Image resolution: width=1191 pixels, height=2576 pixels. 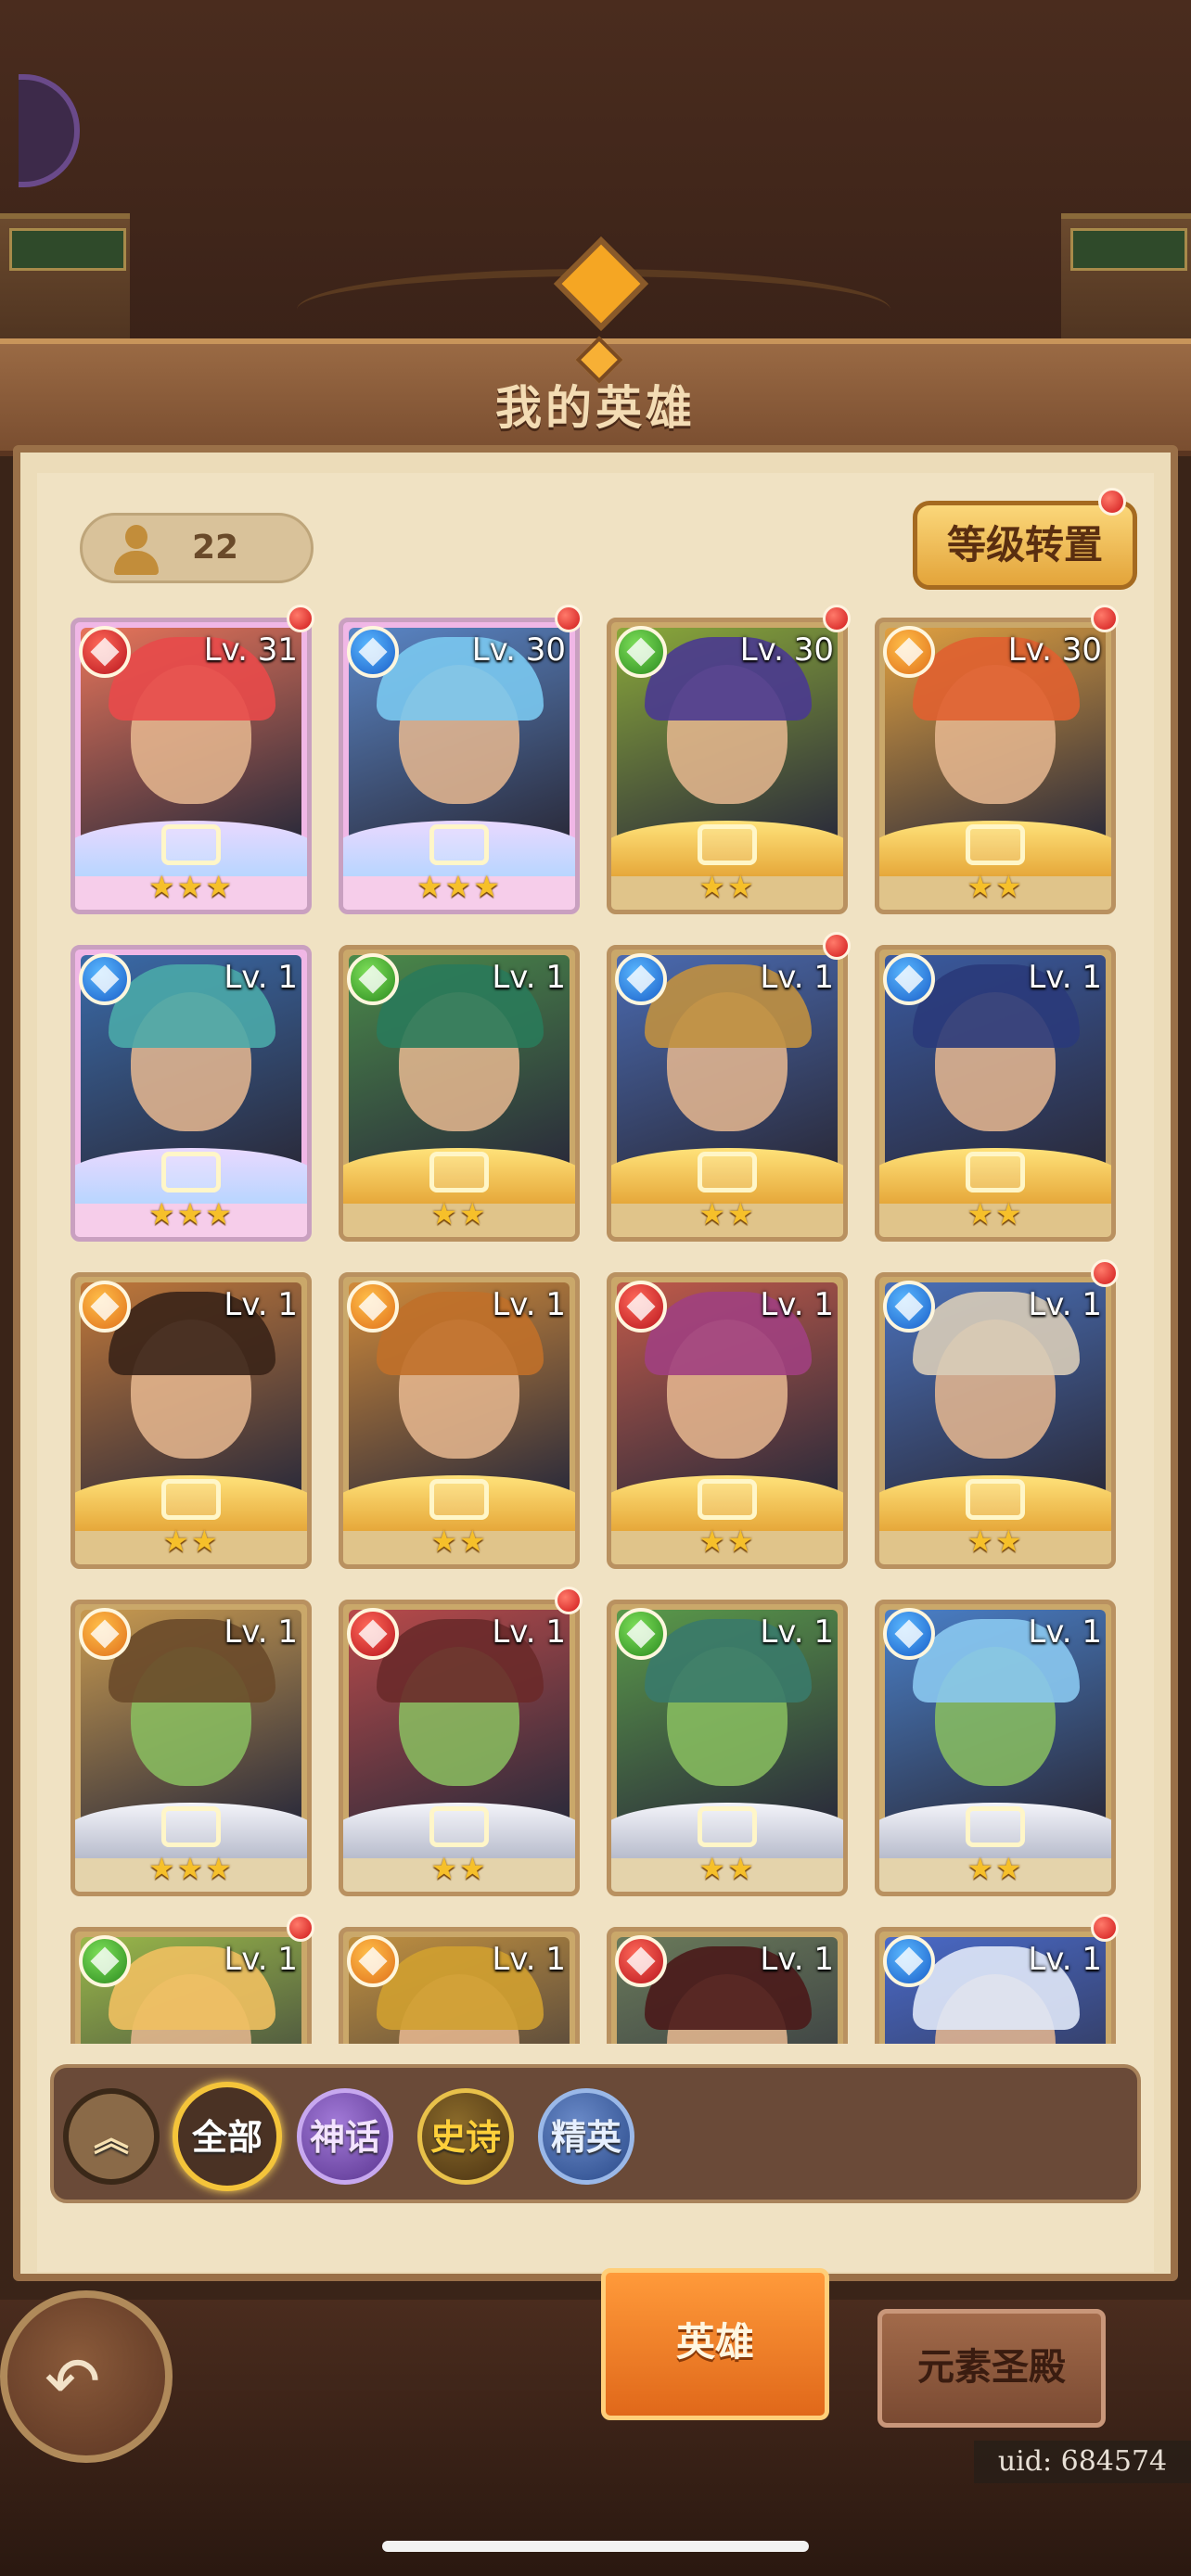 What do you see at coordinates (595, 408) in the screenshot?
I see `page-title: 我的英雄` at bounding box center [595, 408].